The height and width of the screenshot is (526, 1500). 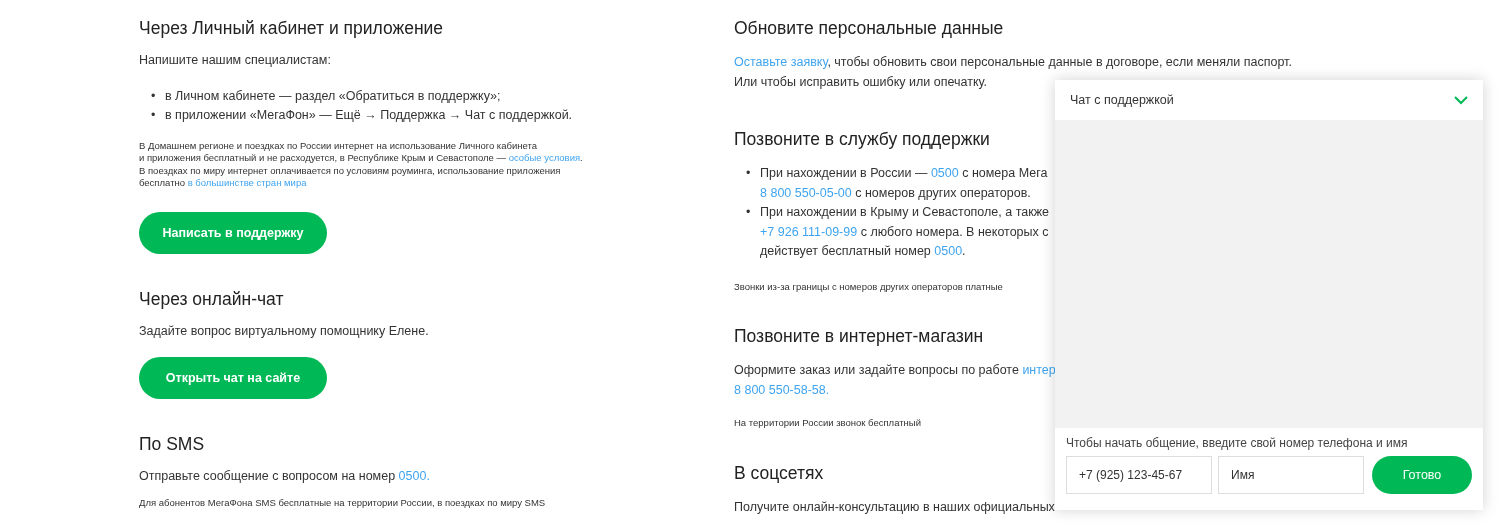 I want to click on footnote-text: В Домашнем регионе и поездках по России интернет на использование Личного кабинета и приложения бесплатный и не расходуется, в Республике Крым и Севастополе — особые условия. В поездках по миру интернет оплачивается по условиям роуминга, использование приложения бесплатно в большинстве стран мира, so click(x=361, y=164).